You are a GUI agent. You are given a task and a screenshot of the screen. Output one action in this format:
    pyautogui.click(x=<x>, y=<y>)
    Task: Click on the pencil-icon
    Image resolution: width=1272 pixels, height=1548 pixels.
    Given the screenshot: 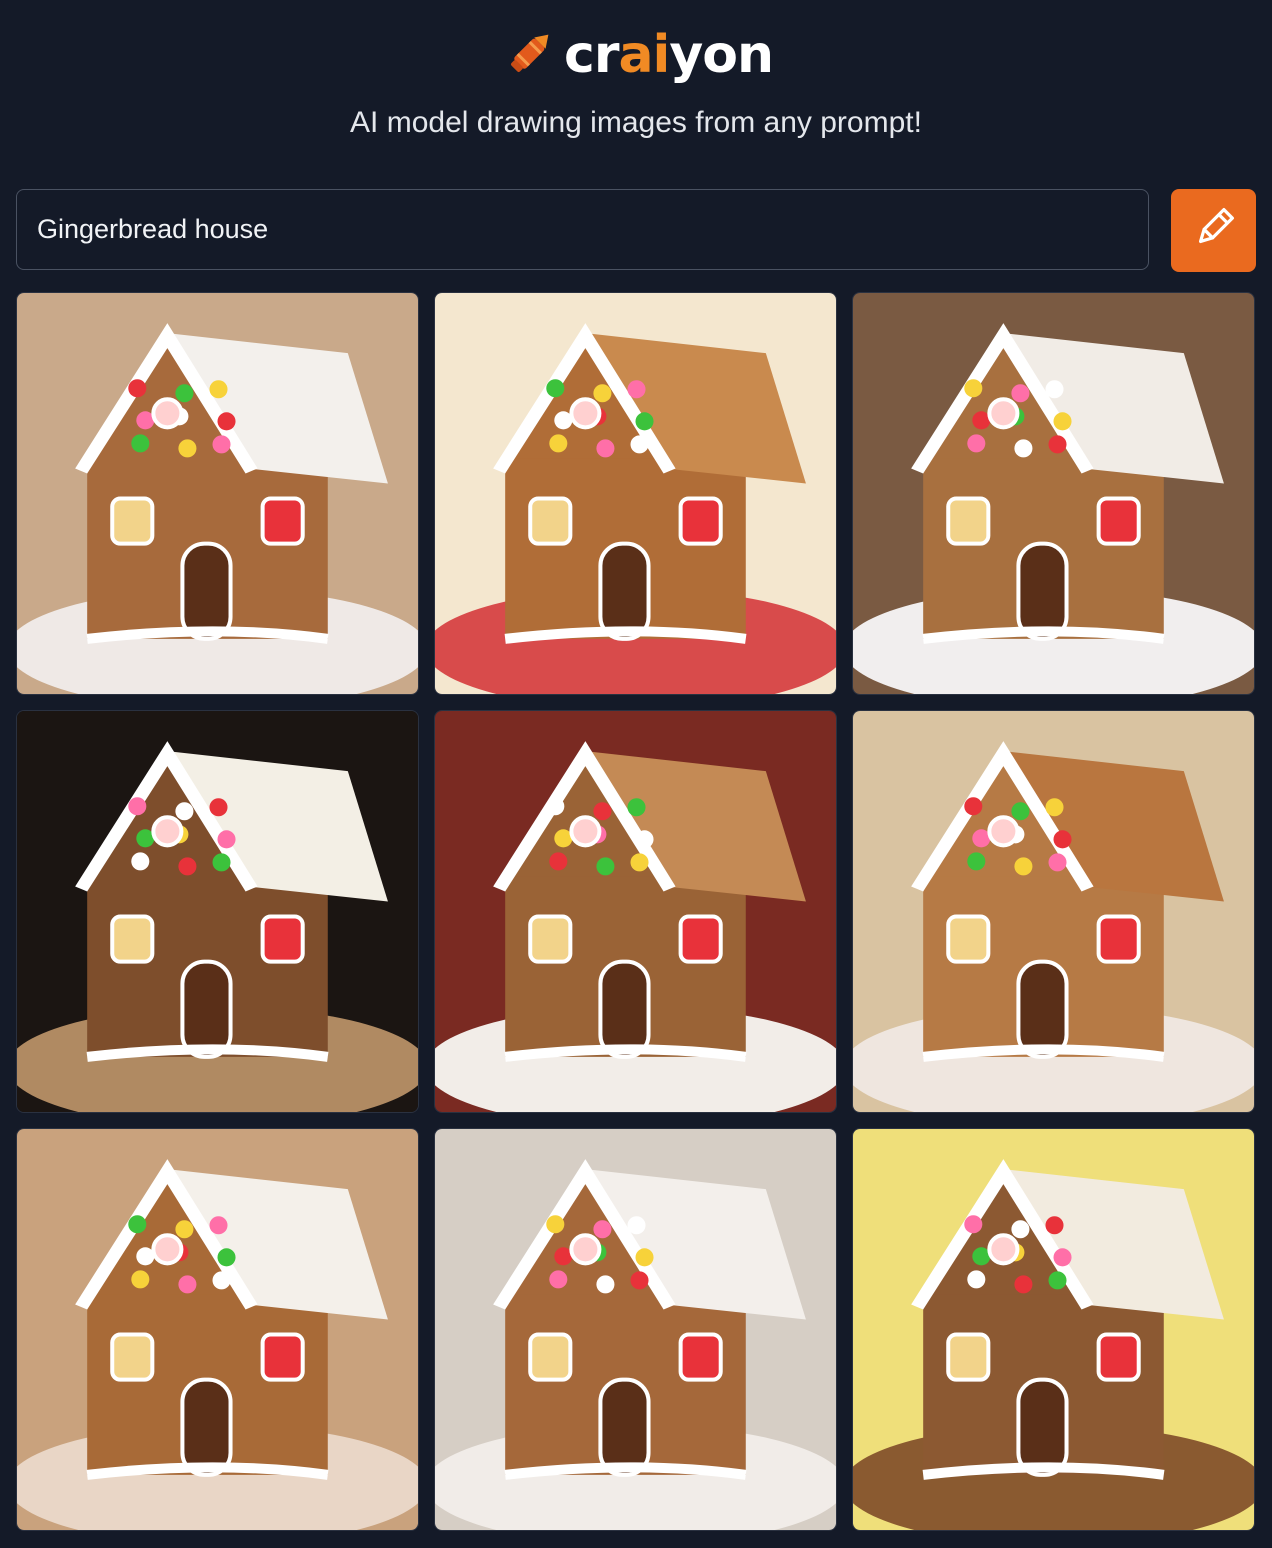 What is the action you would take?
    pyautogui.click(x=1214, y=230)
    